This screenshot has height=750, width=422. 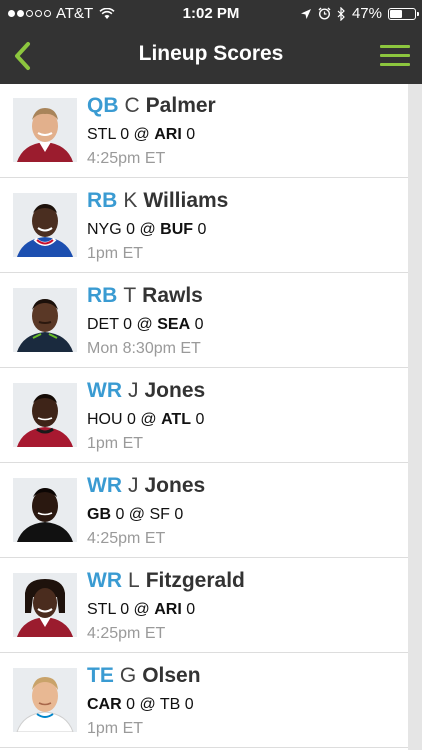 I want to click on menu-button, so click(x=396, y=55).